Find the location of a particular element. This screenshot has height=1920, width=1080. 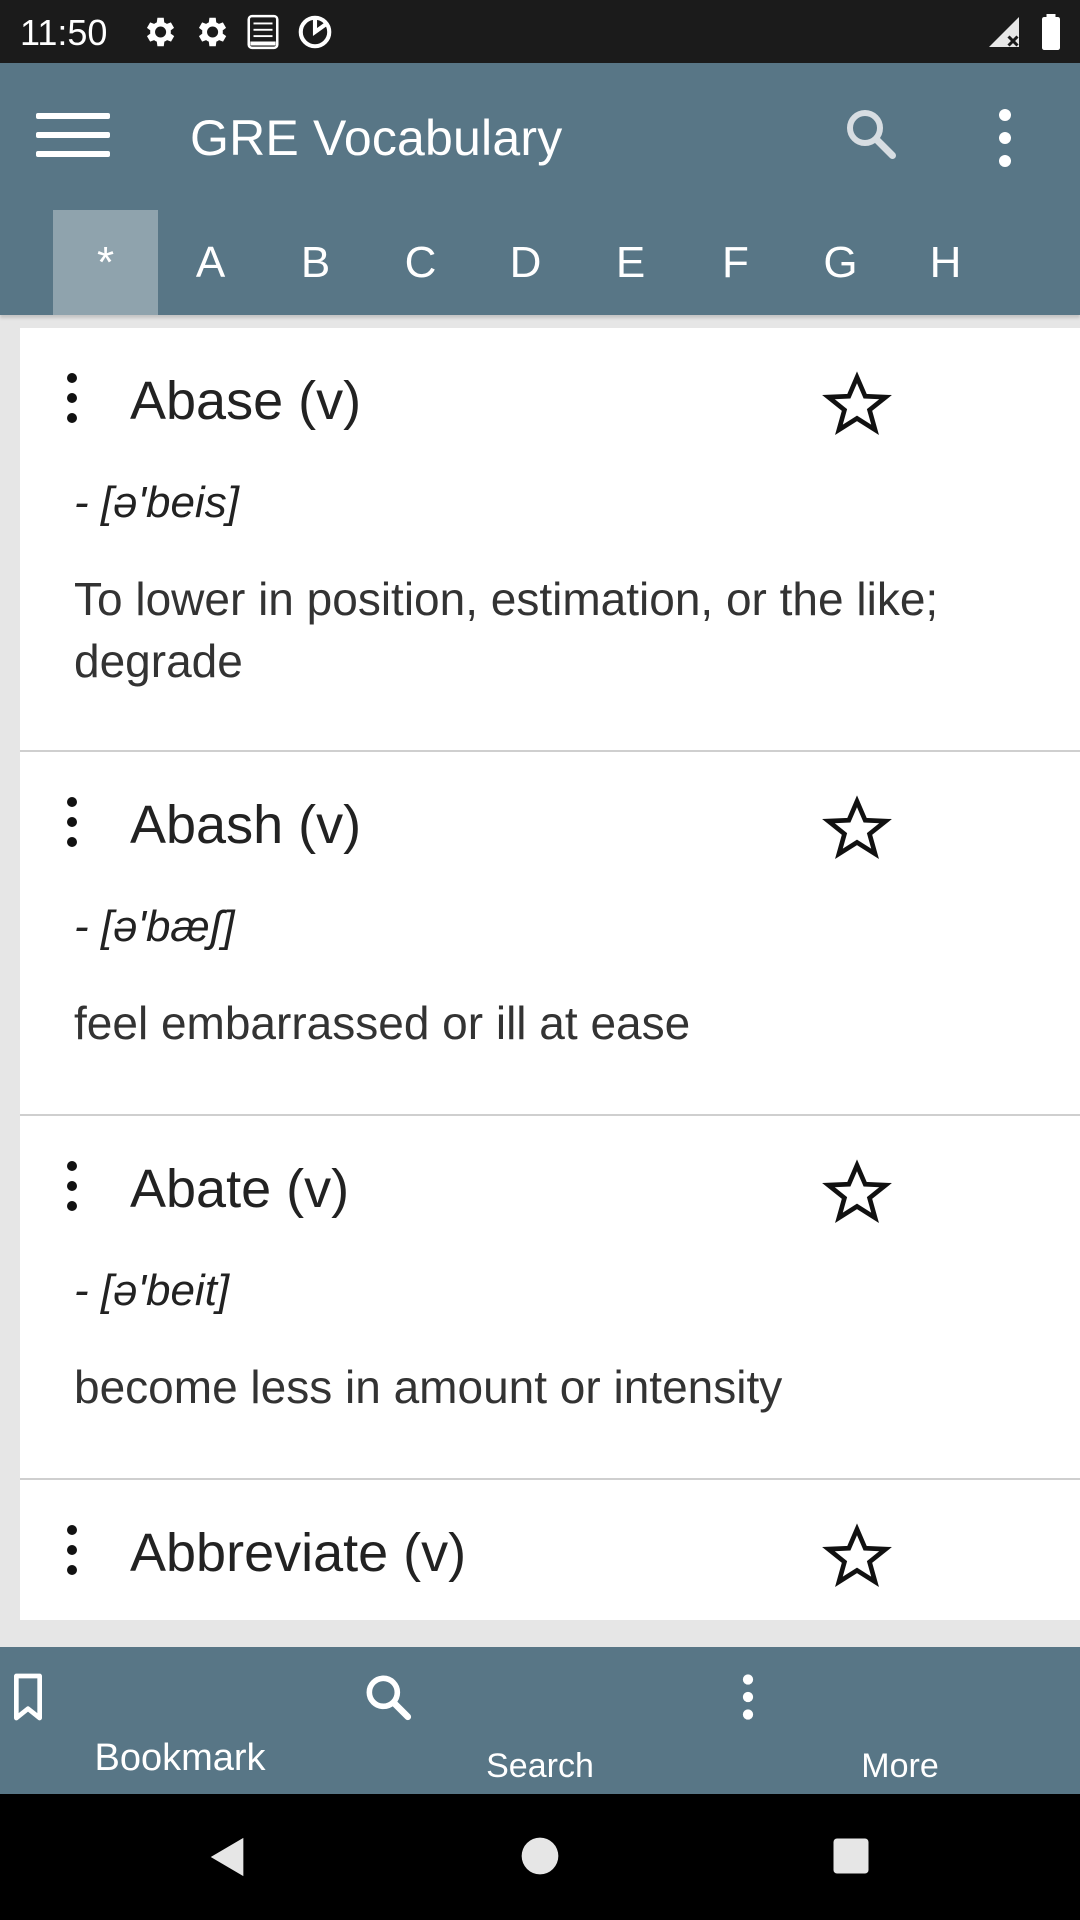

word-phonetic: - [ə'bæʃ] is located at coordinates (154, 926).